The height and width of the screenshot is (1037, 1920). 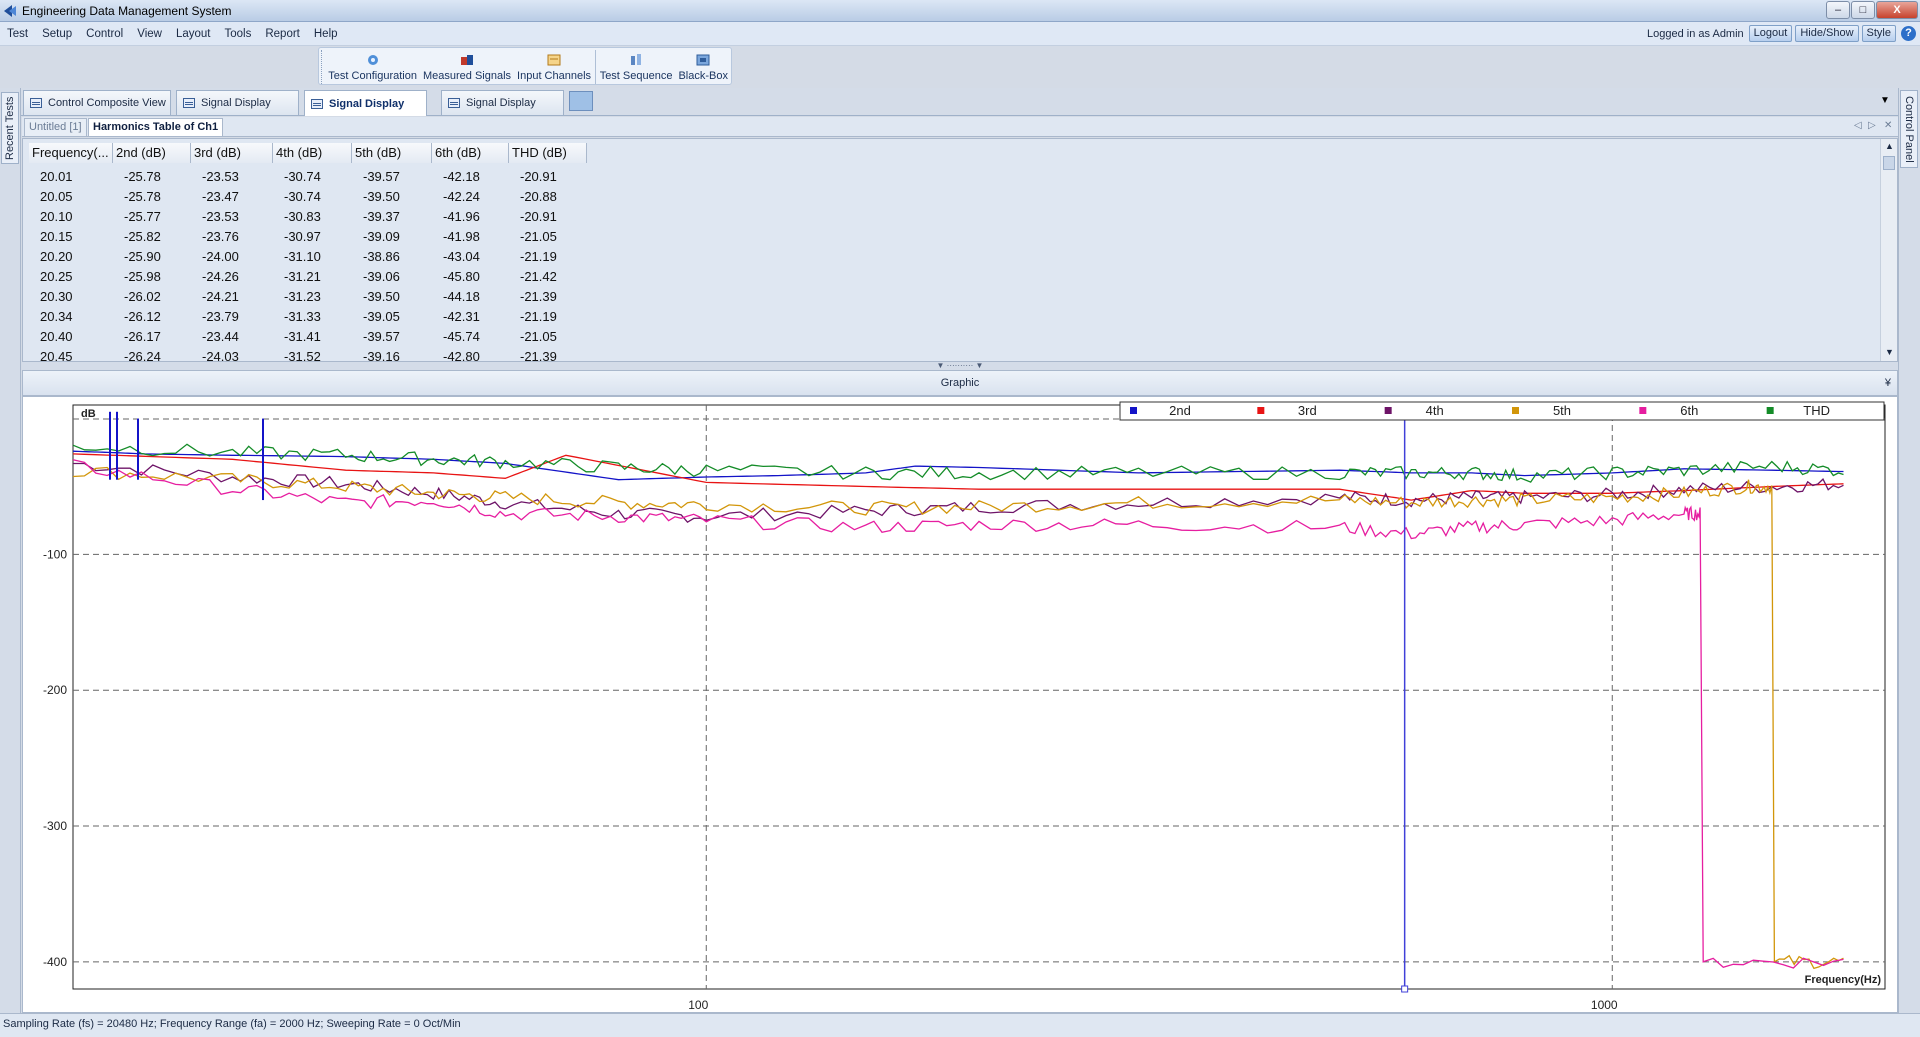 What do you see at coordinates (1897, 10) in the screenshot?
I see `close-button: X` at bounding box center [1897, 10].